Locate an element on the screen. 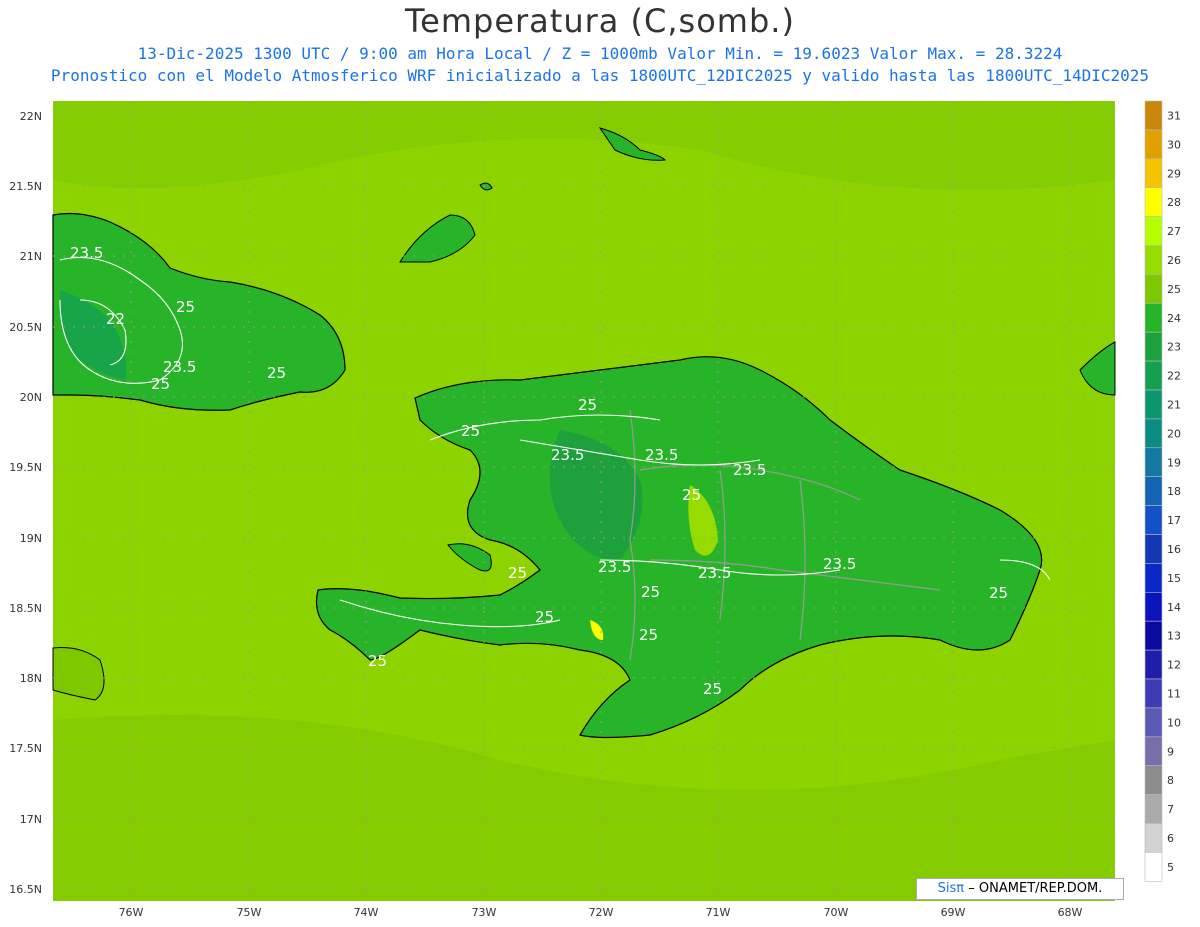 This screenshot has height=927, width=1200. lat-tick: 19.5N is located at coordinates (25, 467).